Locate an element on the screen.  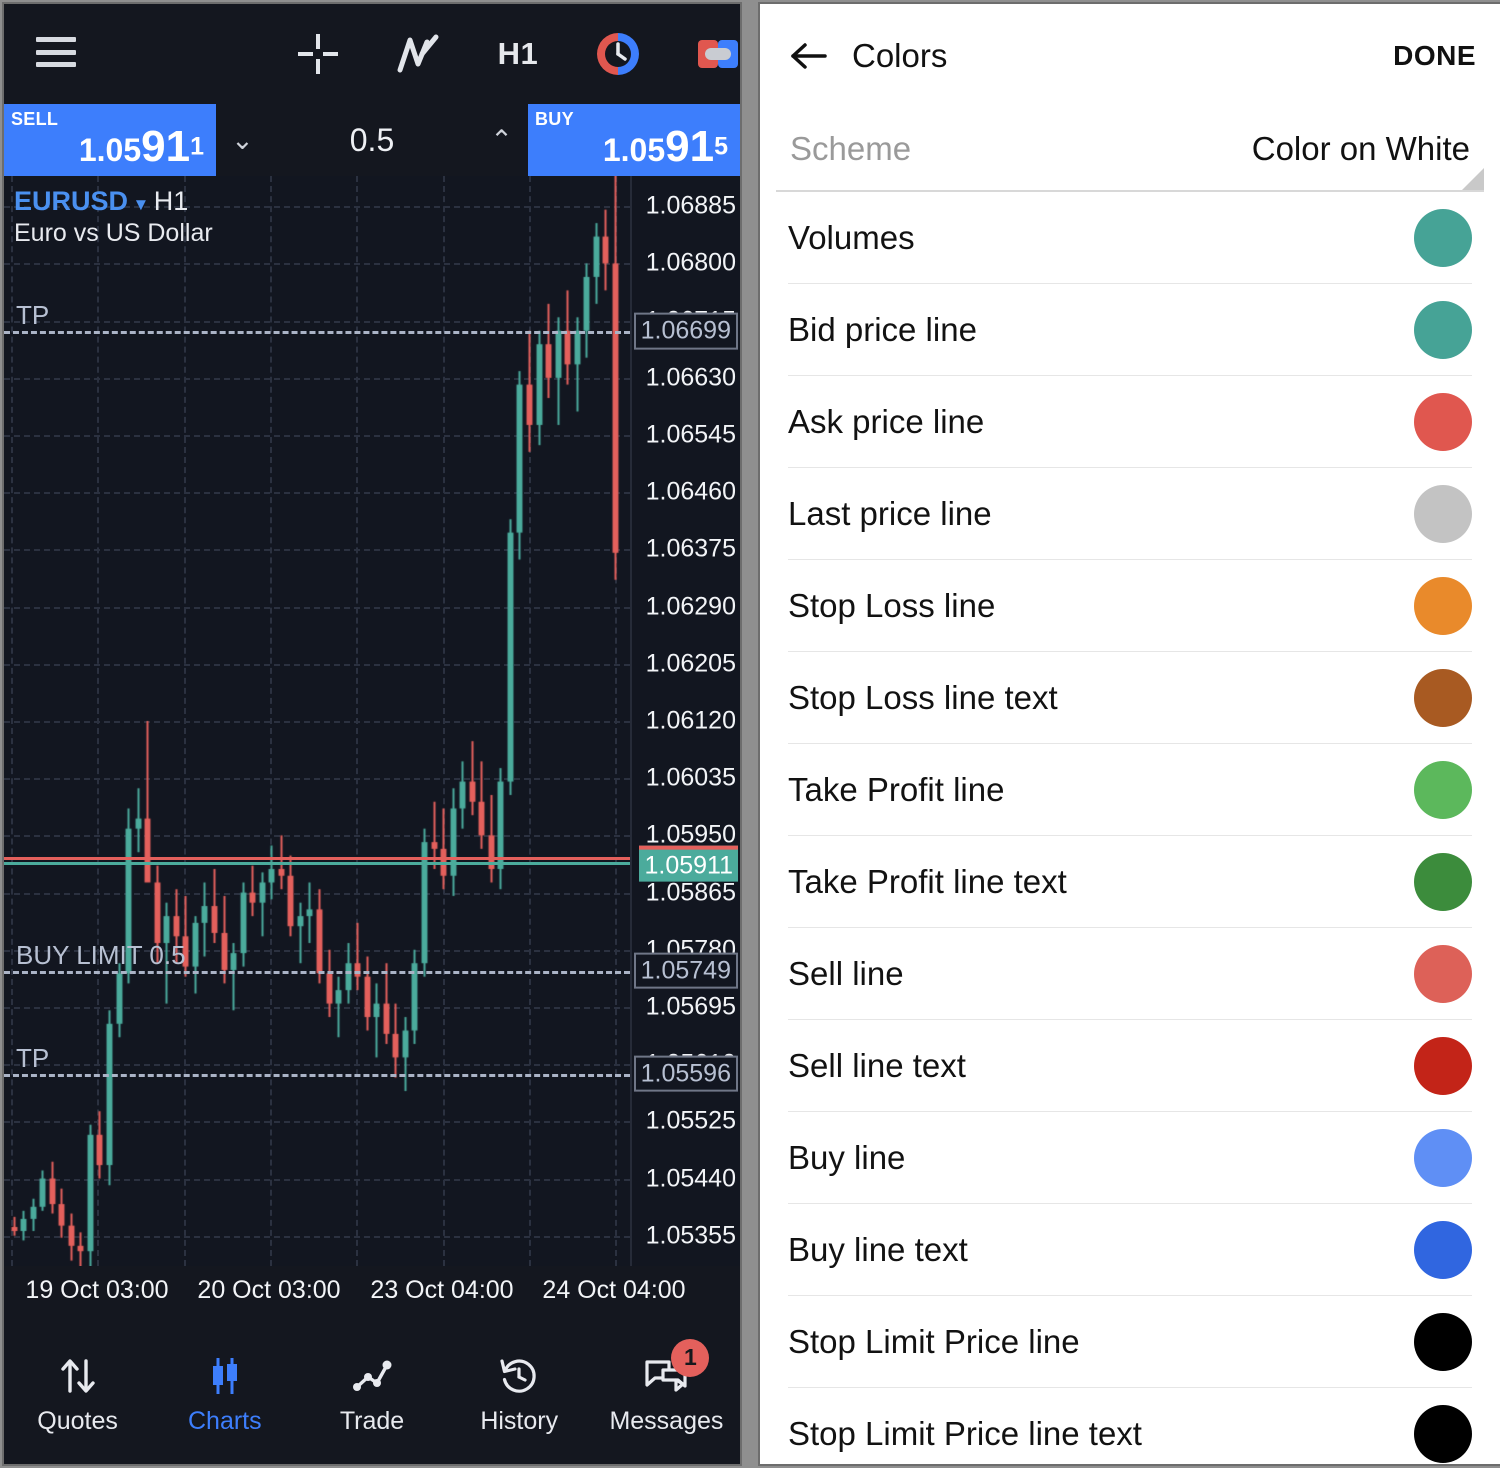
timeframe-button: H1 is located at coordinates (518, 54).